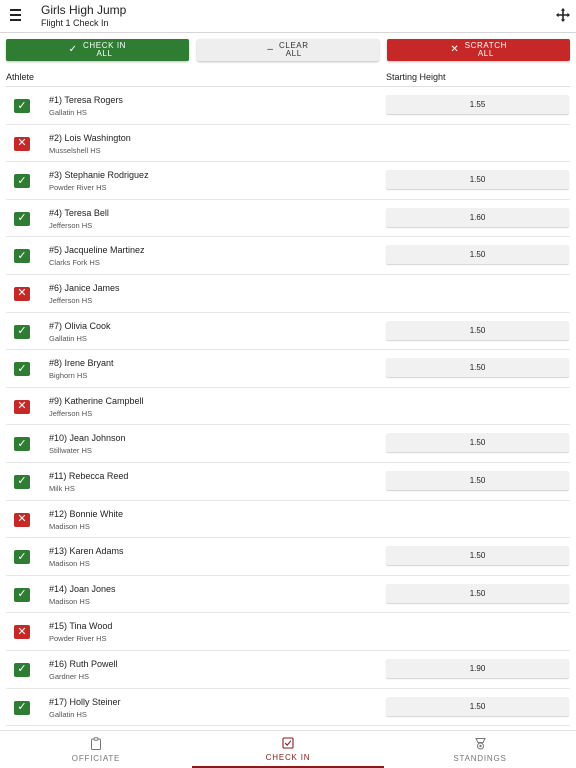  Describe the element at coordinates (480, 749) in the screenshot. I see `tab-standings: STANDINGS` at that location.